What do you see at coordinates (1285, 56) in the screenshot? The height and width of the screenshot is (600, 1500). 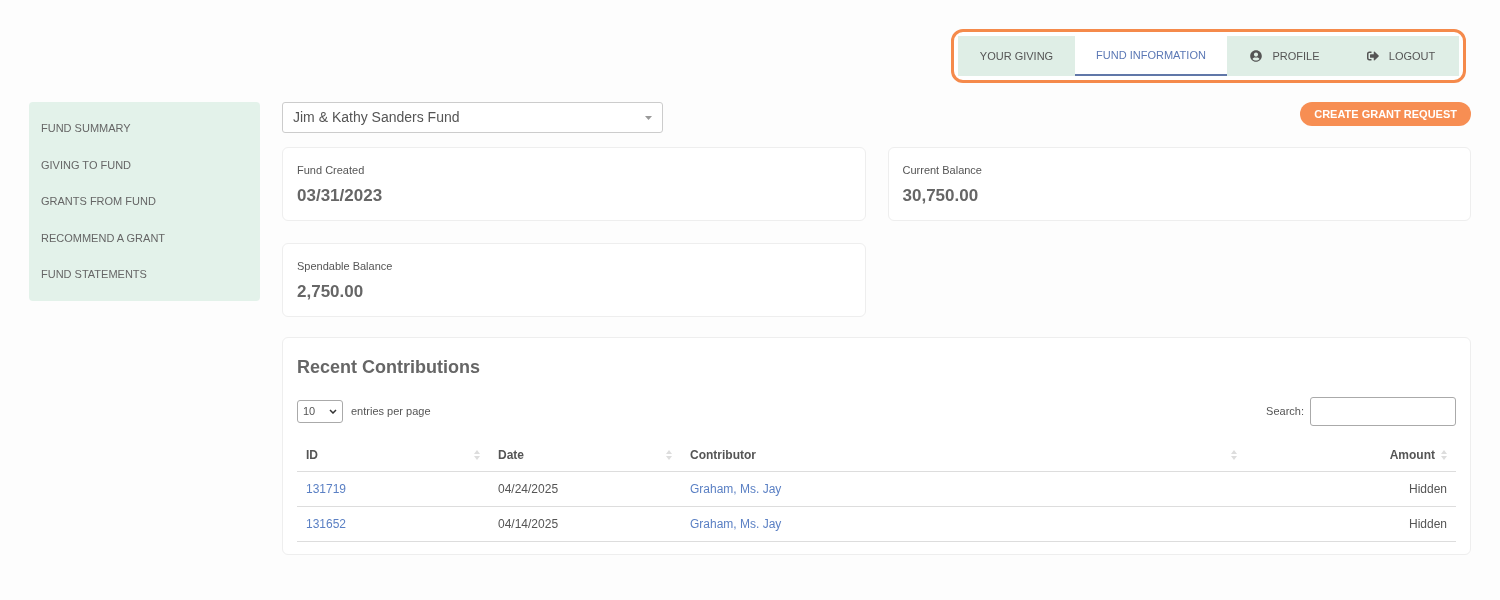 I see `nav-tab: PROFILE` at bounding box center [1285, 56].